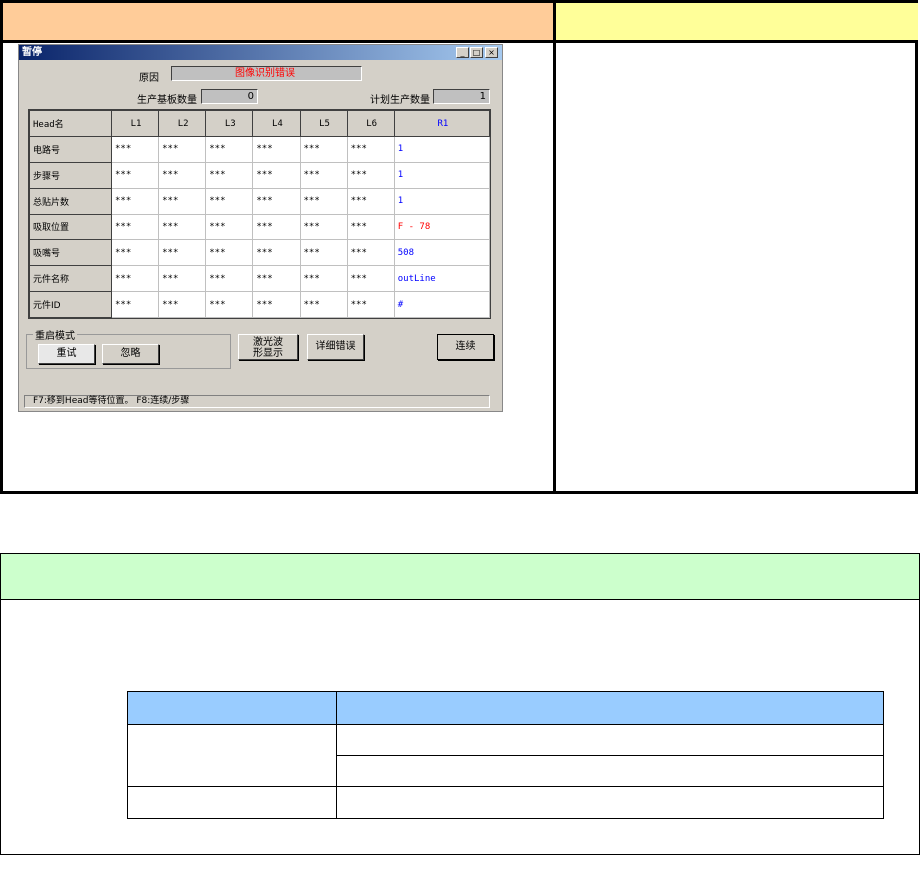  I want to click on table-row: 步骤号 *** *** *** *** *** *** 1, so click(260, 175).